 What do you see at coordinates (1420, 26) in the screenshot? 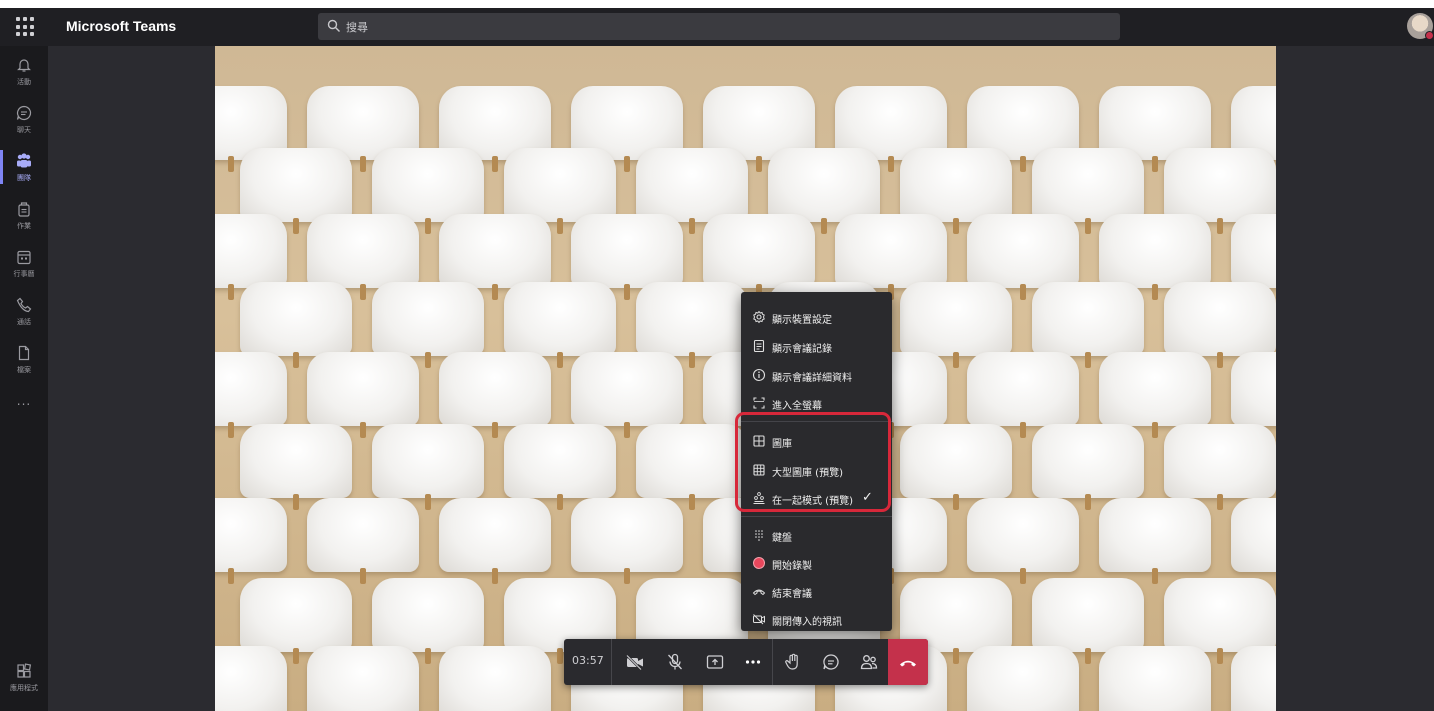
I see `avatar` at bounding box center [1420, 26].